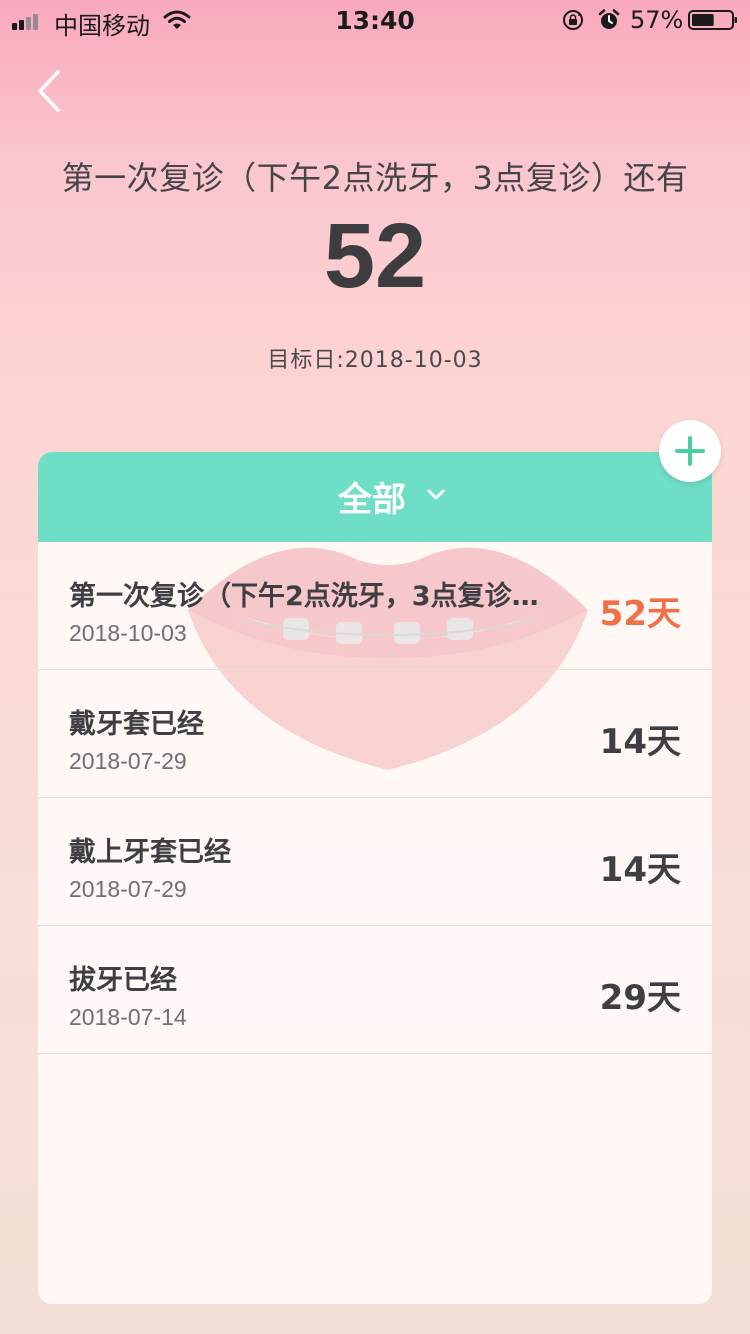  What do you see at coordinates (375, 990) in the screenshot?
I see `list-item: 拔牙已经 2018-07-14 29天` at bounding box center [375, 990].